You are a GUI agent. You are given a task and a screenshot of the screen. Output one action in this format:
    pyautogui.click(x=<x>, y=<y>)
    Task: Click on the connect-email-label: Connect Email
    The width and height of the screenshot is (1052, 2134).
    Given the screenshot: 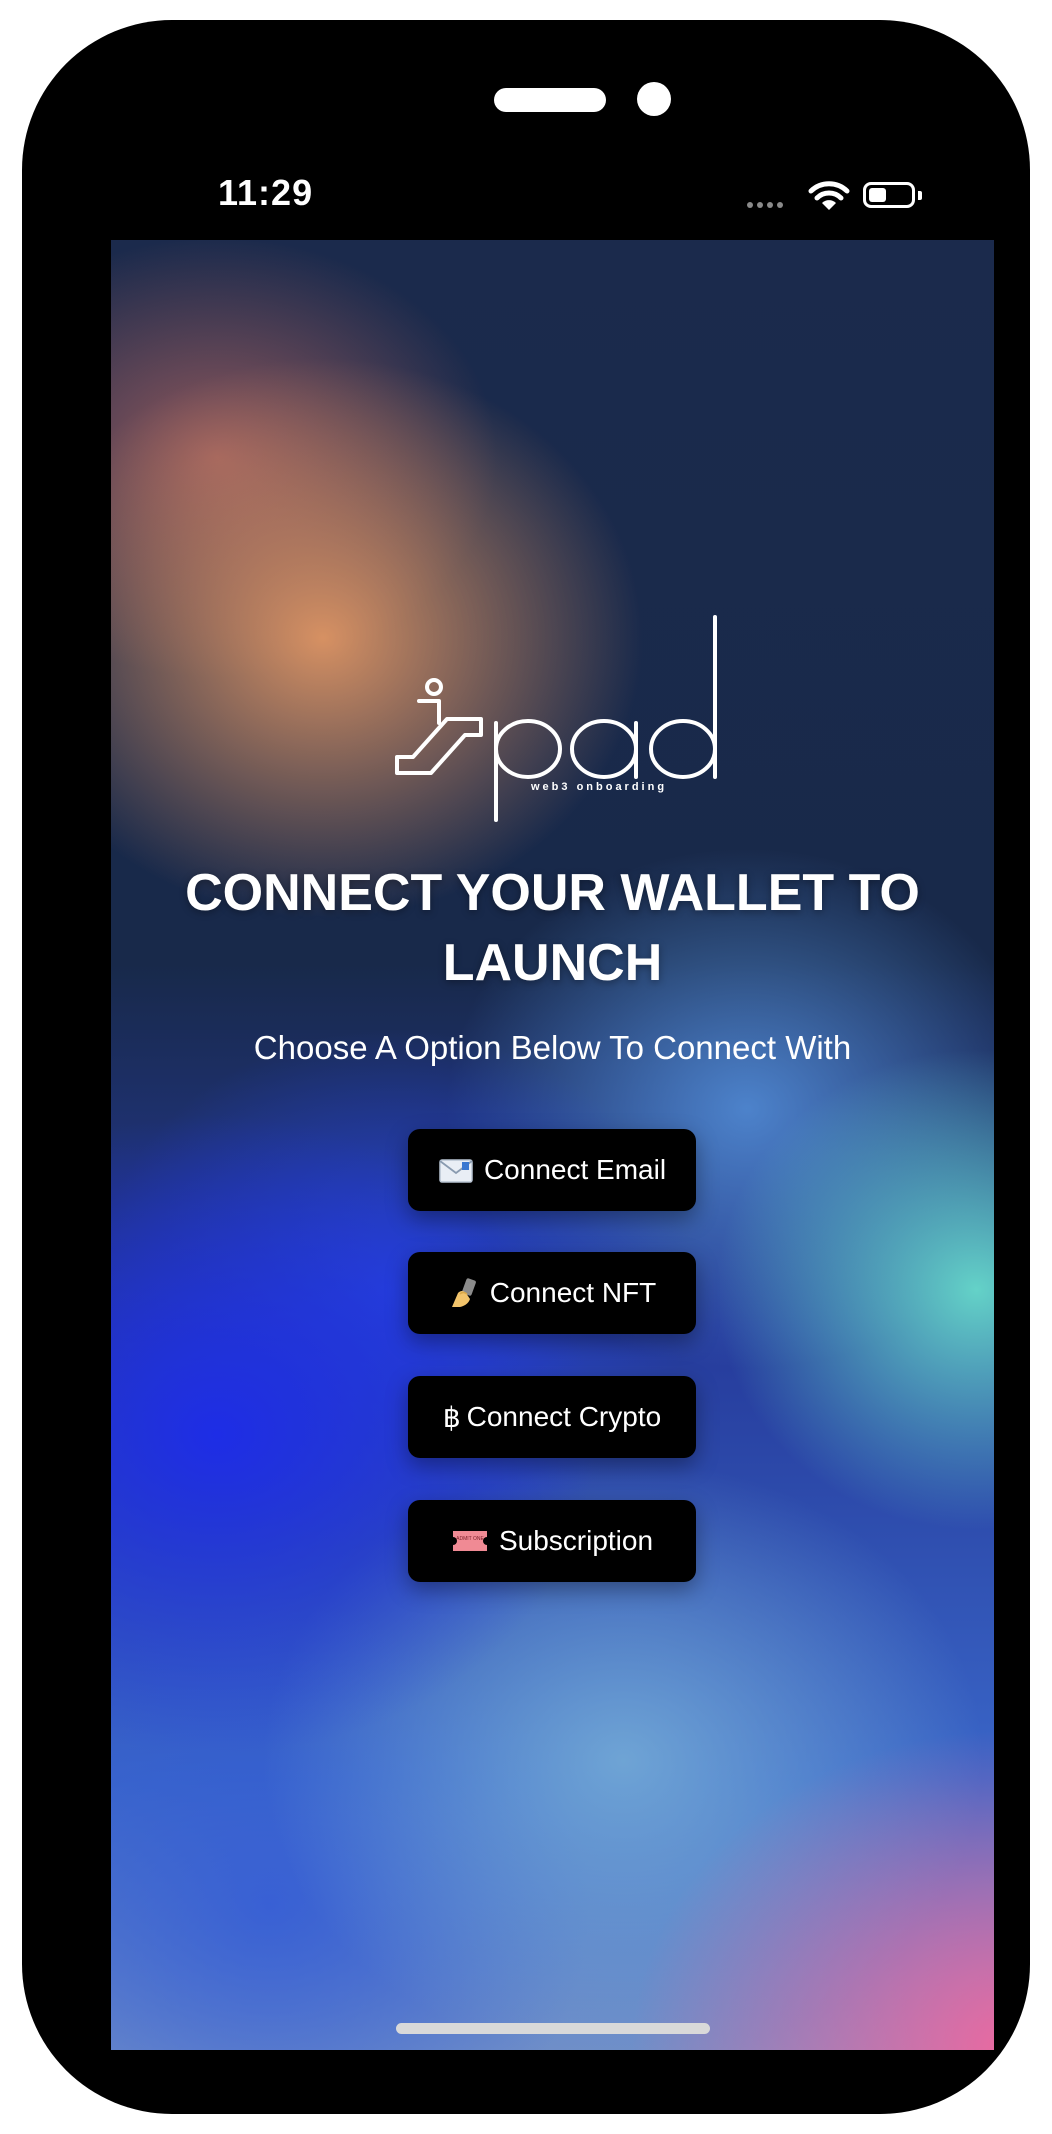 What is the action you would take?
    pyautogui.click(x=575, y=1169)
    